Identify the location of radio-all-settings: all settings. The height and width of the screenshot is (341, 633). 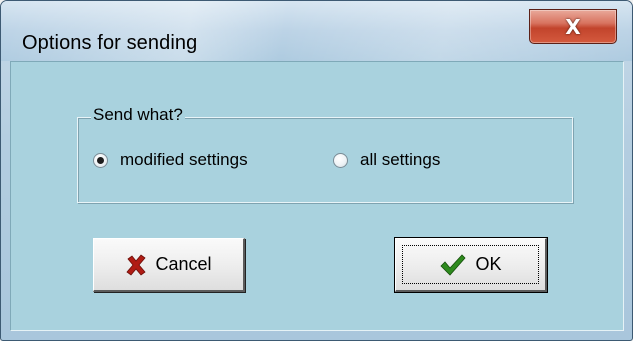
(386, 160).